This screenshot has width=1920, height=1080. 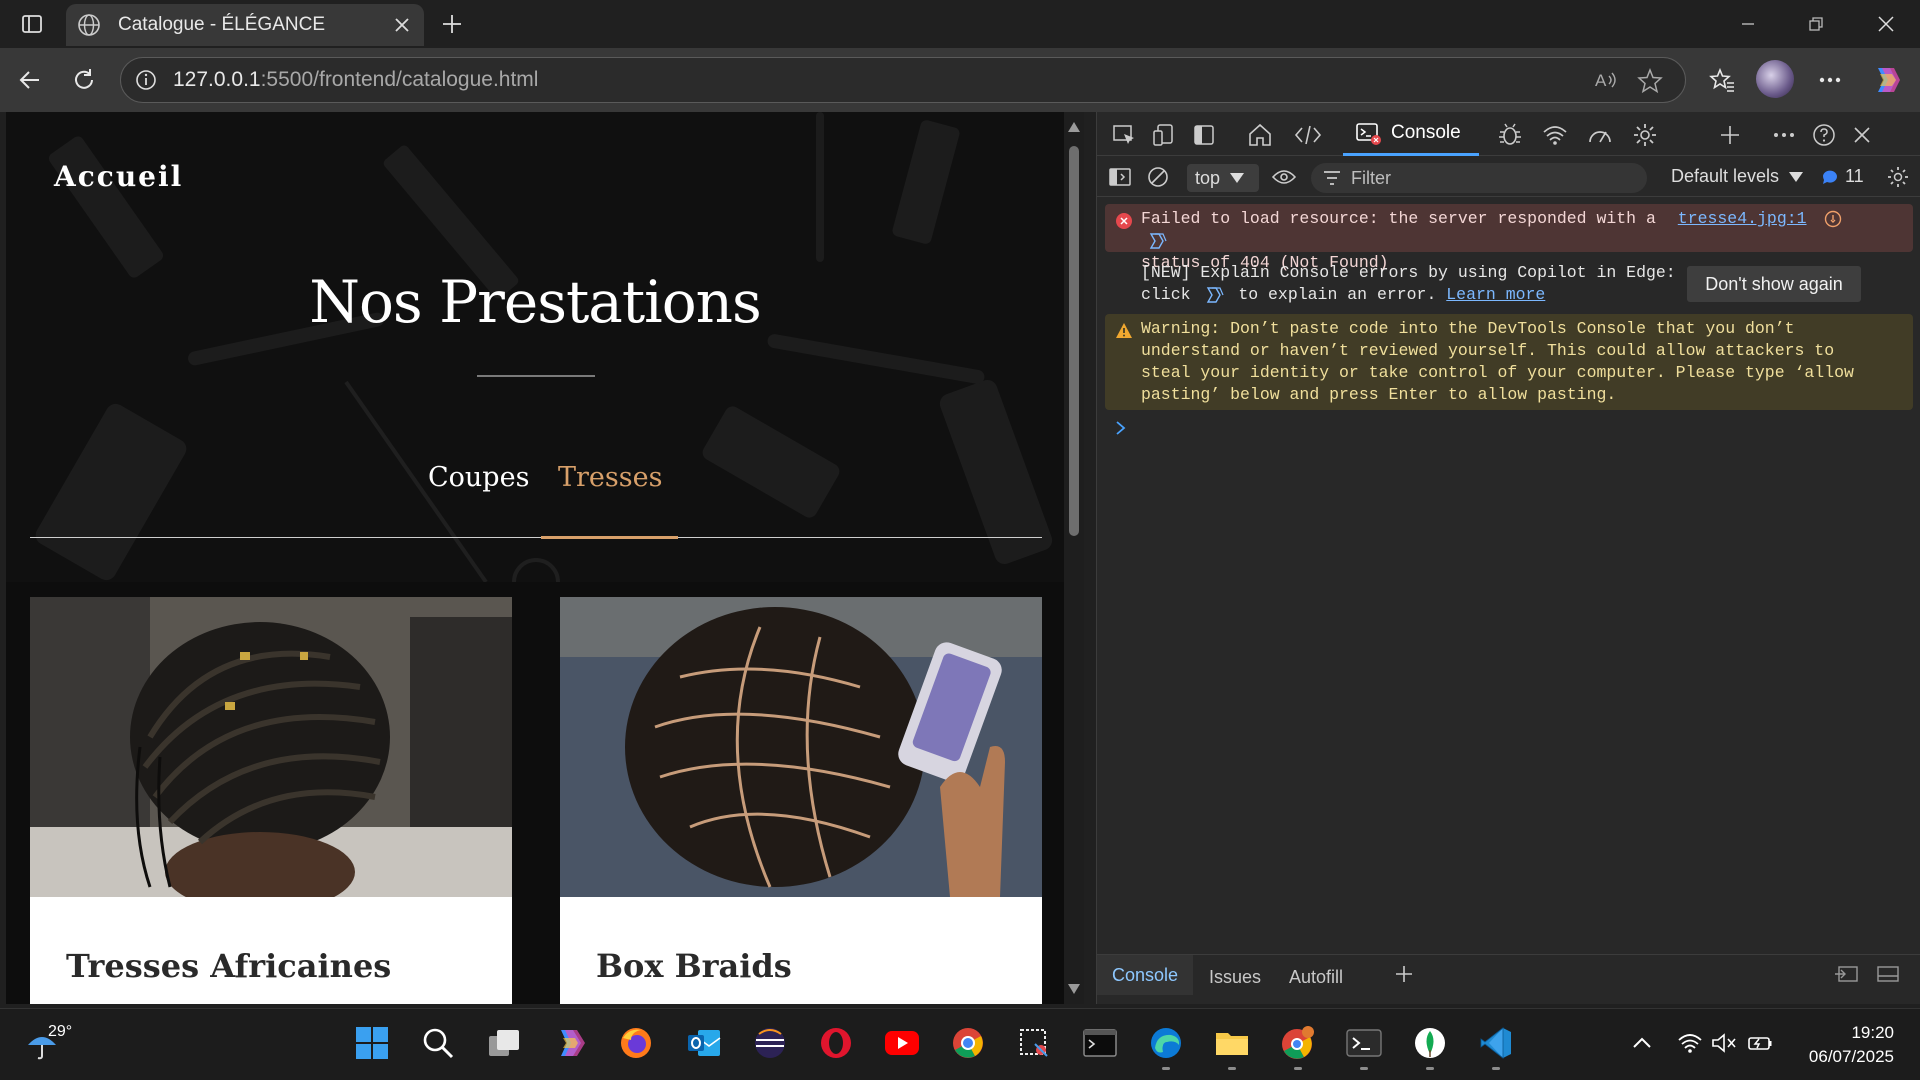 I want to click on url-text: 127.0.0.1:5500/frontend/catalogue.html, so click(x=355, y=80).